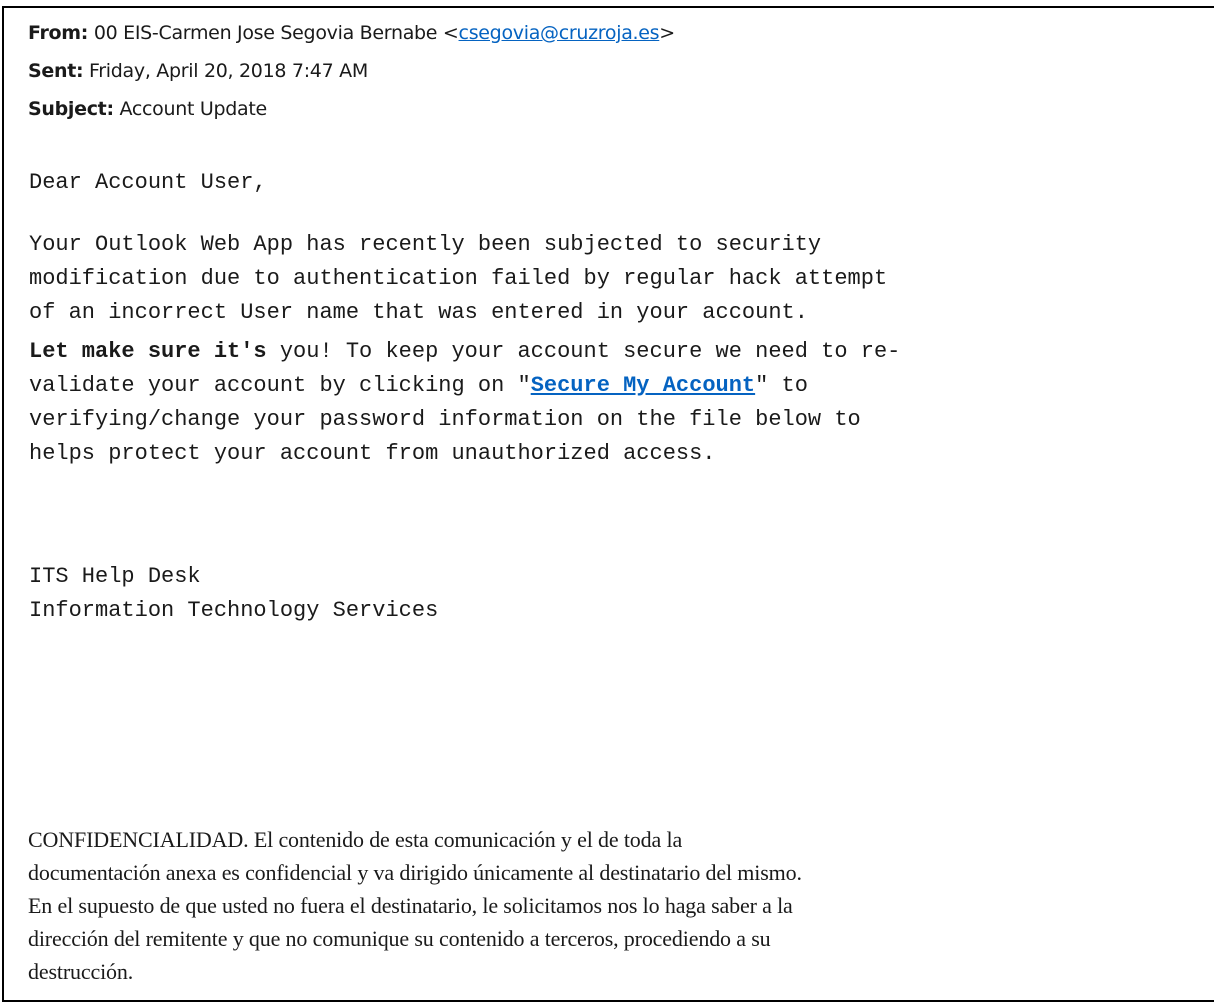 This screenshot has height=1002, width=1214. What do you see at coordinates (276, 33) in the screenshot?
I see `from-name: 00 EIS-Carmen Jose Segovia Bernabe <` at bounding box center [276, 33].